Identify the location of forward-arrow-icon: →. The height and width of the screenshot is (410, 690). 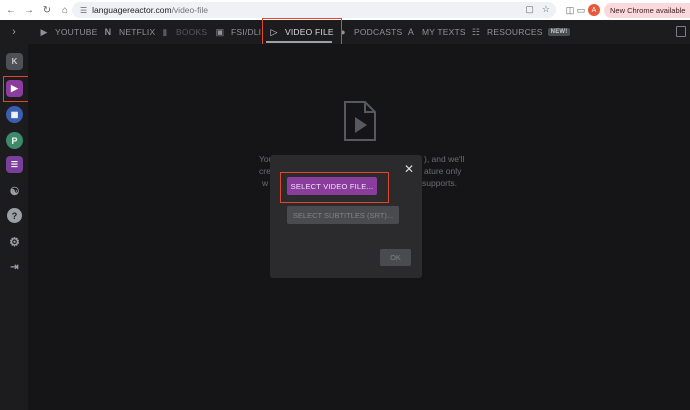
(29, 10).